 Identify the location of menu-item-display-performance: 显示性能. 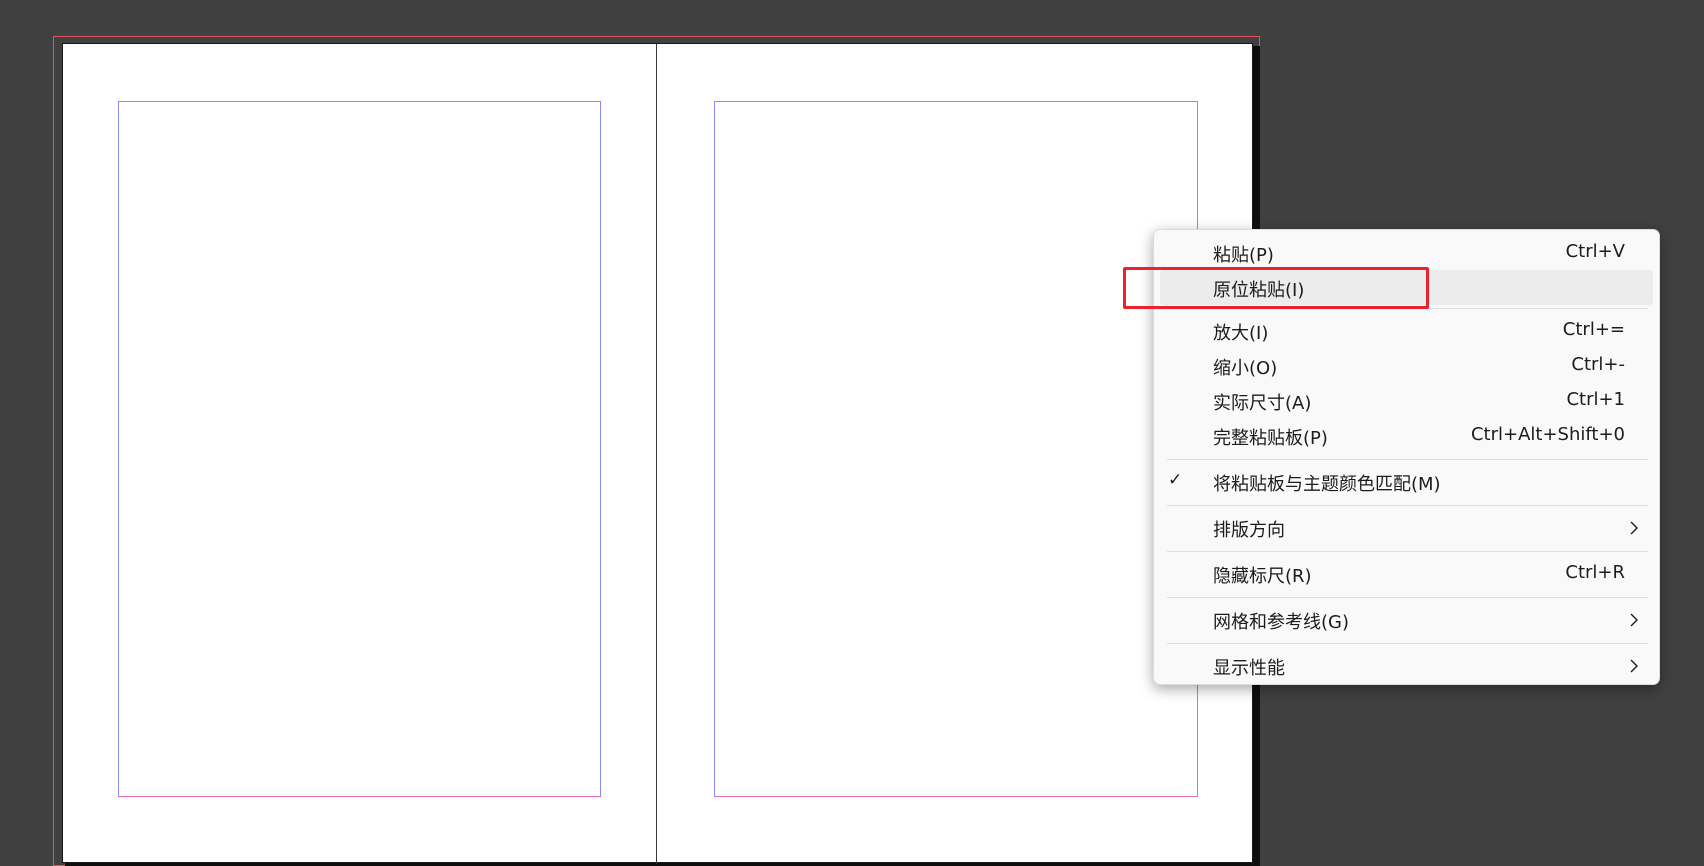
(1406, 665).